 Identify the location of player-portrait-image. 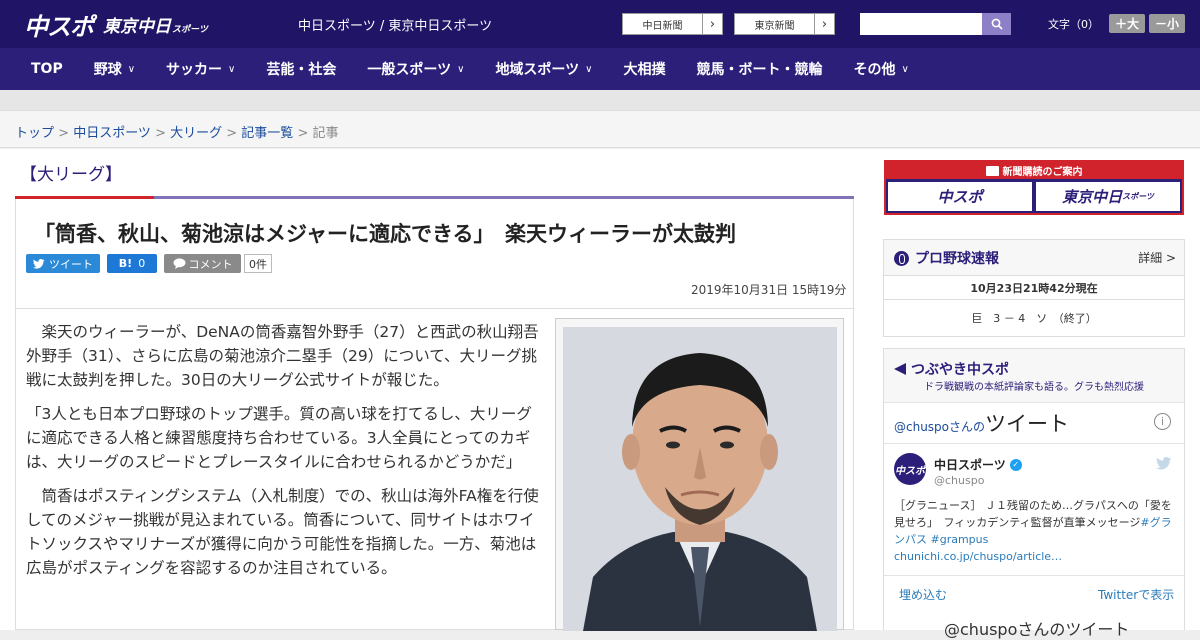
(700, 479).